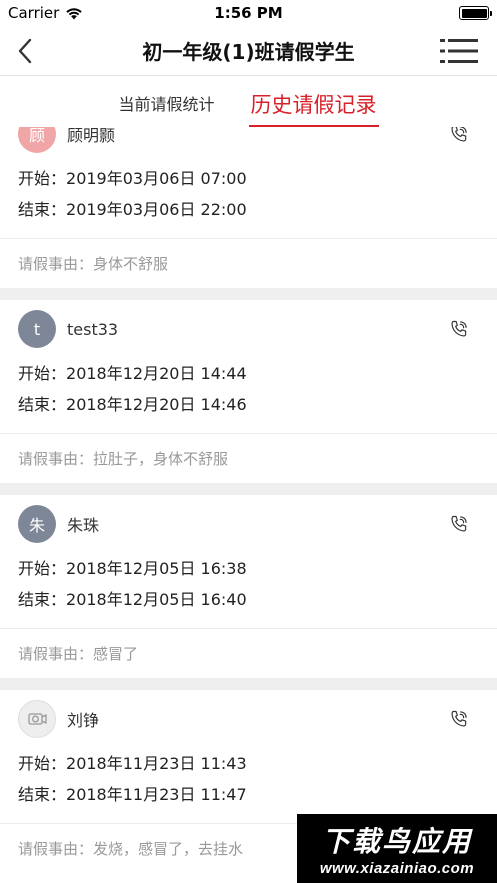 The image size is (497, 883). Describe the element at coordinates (397, 868) in the screenshot. I see `watermark-url: www.xiazainiao.com` at that location.